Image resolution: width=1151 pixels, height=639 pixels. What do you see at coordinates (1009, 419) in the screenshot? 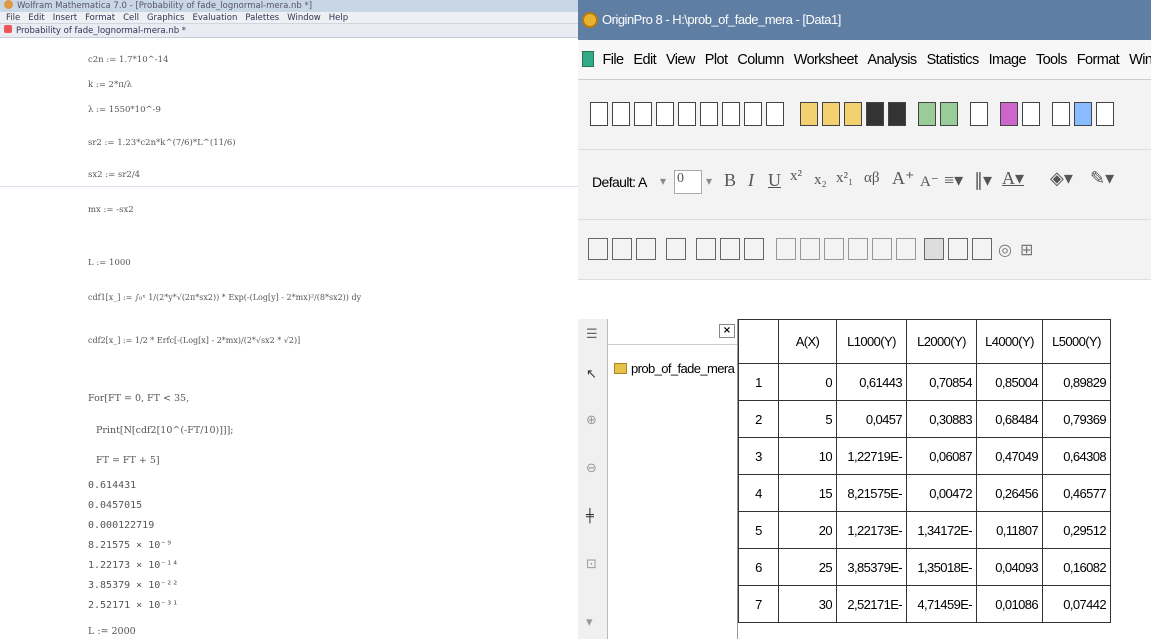
I see `table-cell: 0,68484` at bounding box center [1009, 419].